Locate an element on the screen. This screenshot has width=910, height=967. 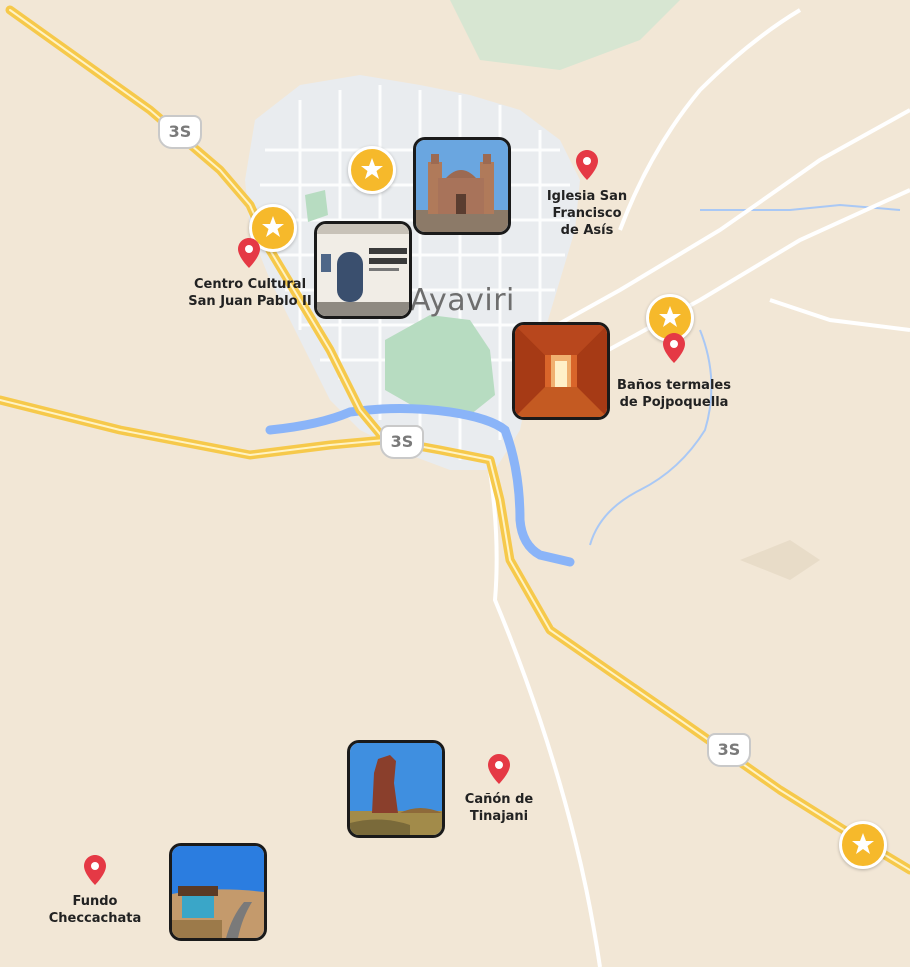
farm-photo is located at coordinates (218, 892).